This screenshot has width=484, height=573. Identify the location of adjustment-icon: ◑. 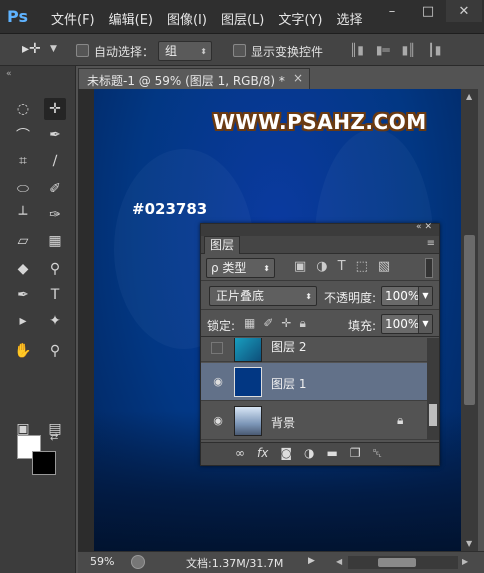
(309, 453).